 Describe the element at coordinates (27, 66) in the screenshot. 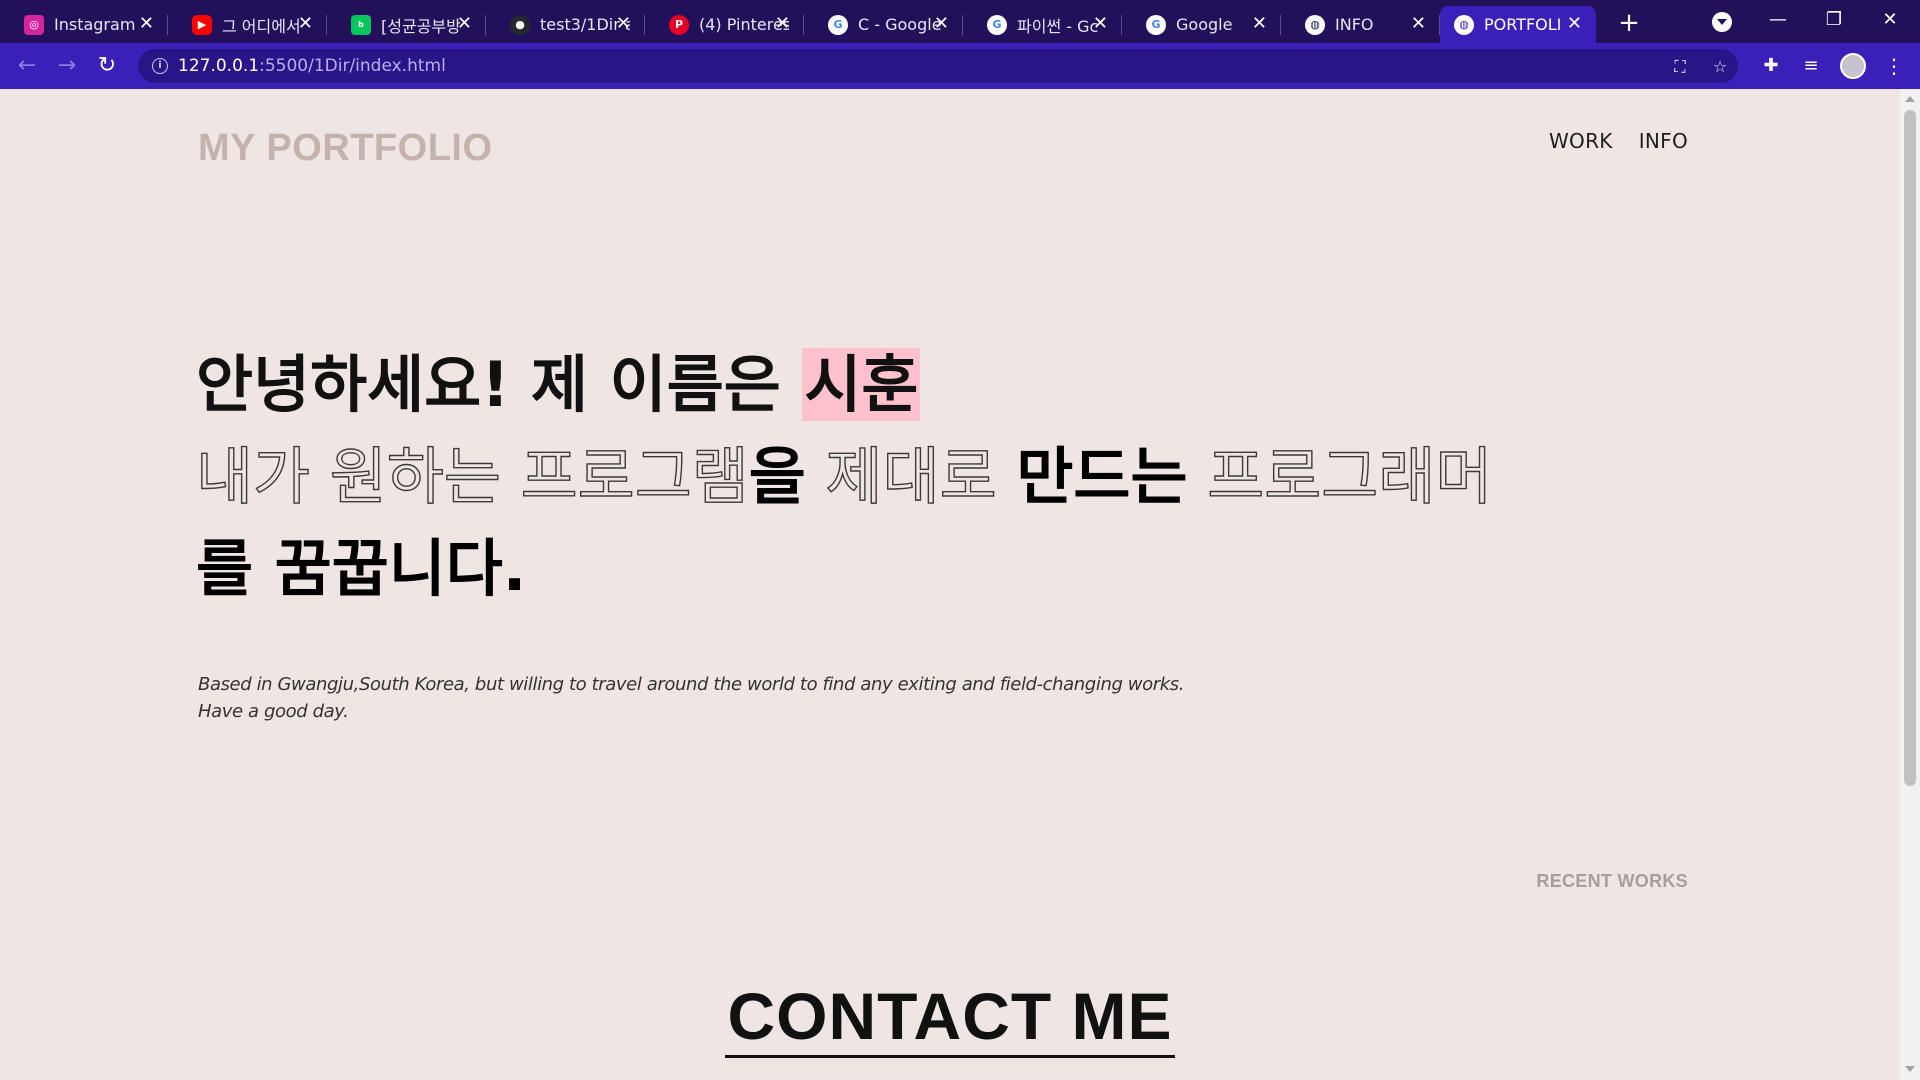

I see `back-icon: ←` at that location.